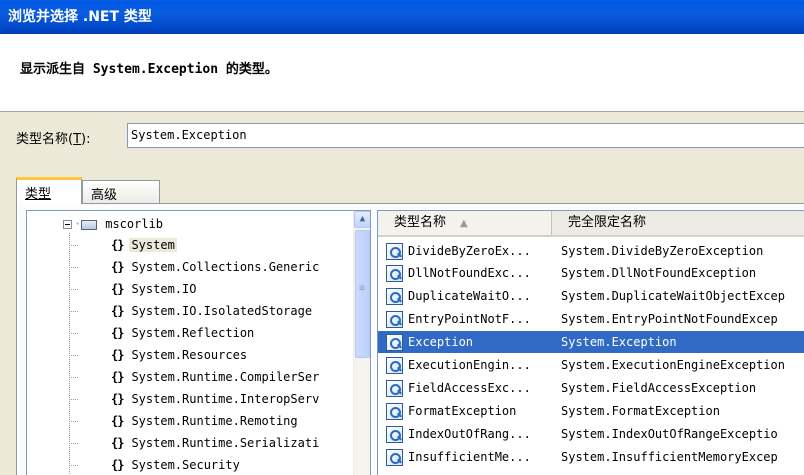 The image size is (804, 475). I want to click on column-full-name: 完全限定名称, so click(678, 223).